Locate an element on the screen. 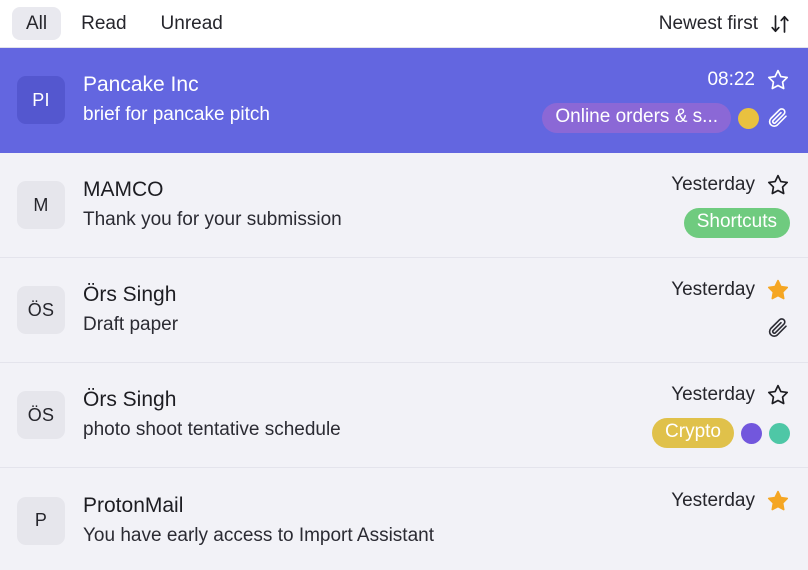 This screenshot has height=570, width=808. sort-control: Newest first is located at coordinates (726, 24).